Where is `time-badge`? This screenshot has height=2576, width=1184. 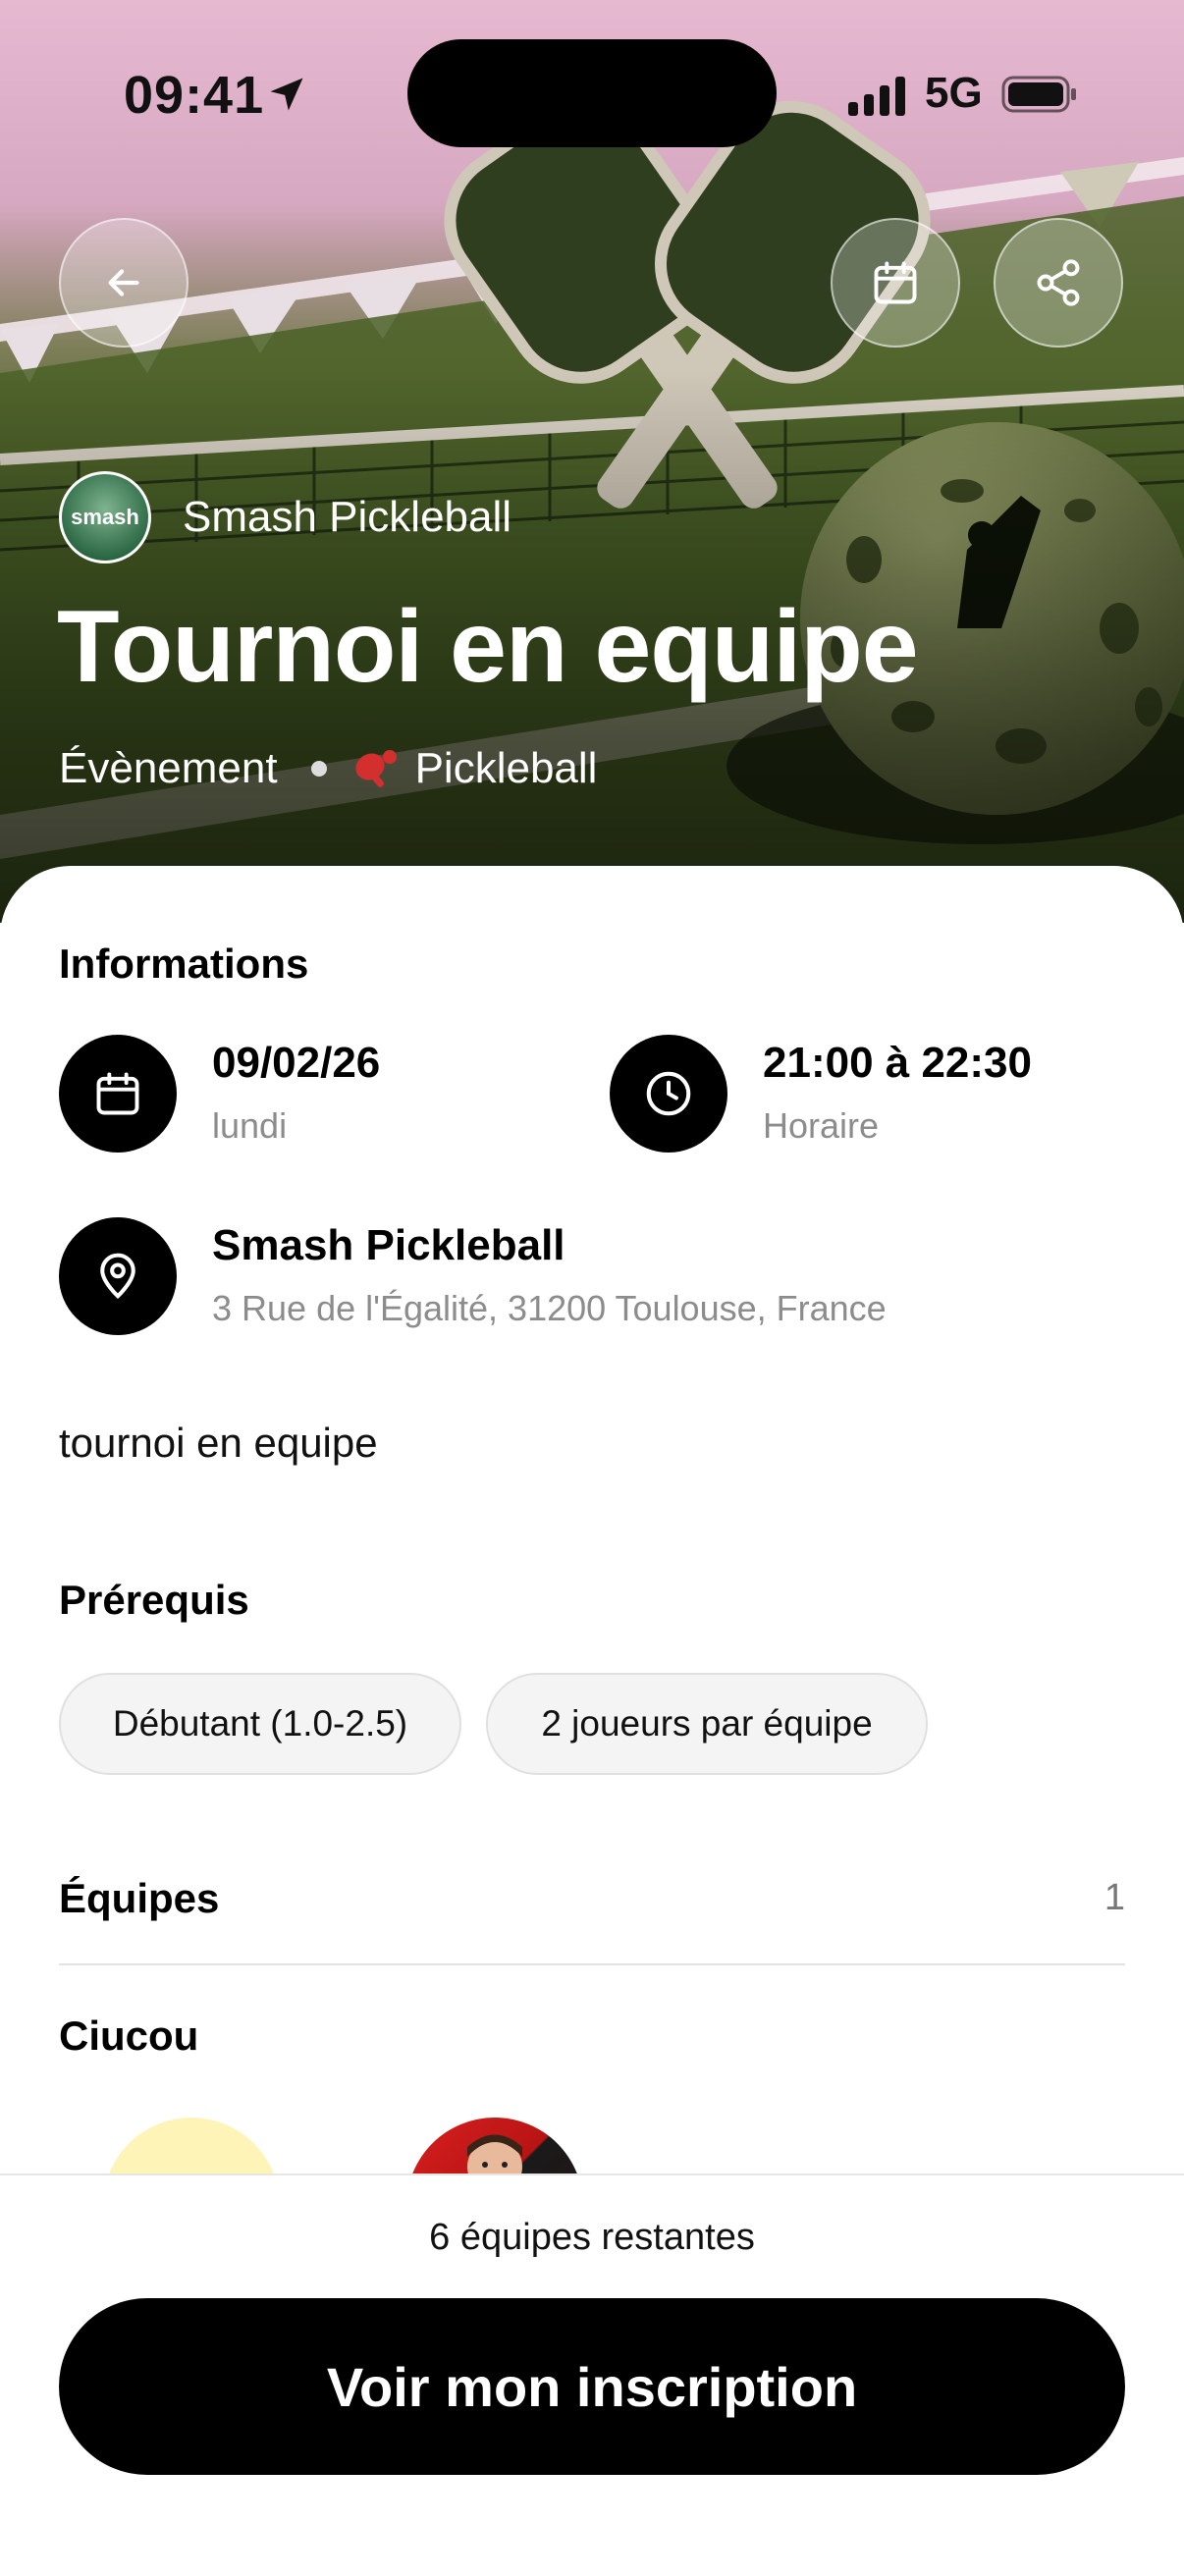
time-badge is located at coordinates (668, 1094).